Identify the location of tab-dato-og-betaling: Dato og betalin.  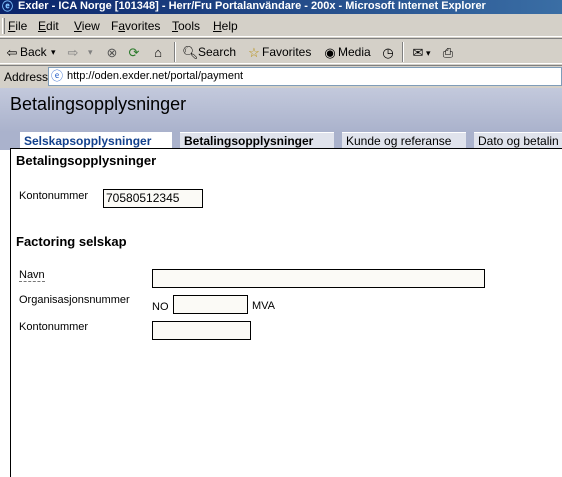
(518, 140).